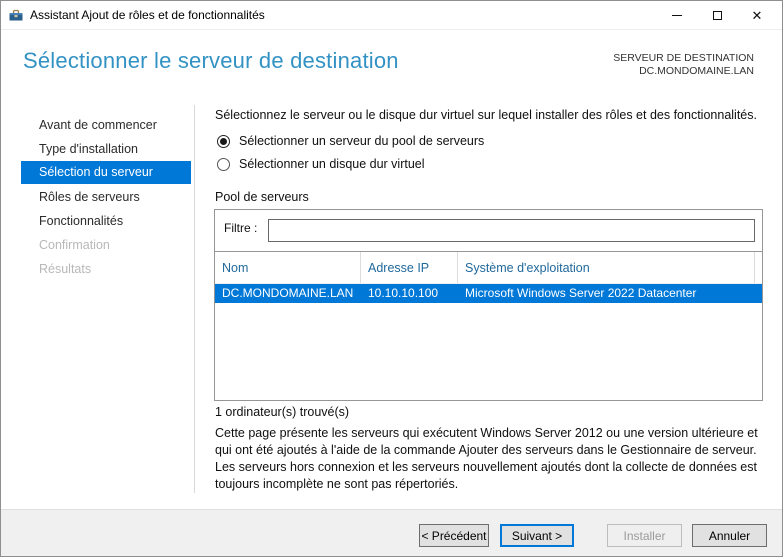 The height and width of the screenshot is (557, 783). I want to click on close-icon: ✕, so click(757, 15).